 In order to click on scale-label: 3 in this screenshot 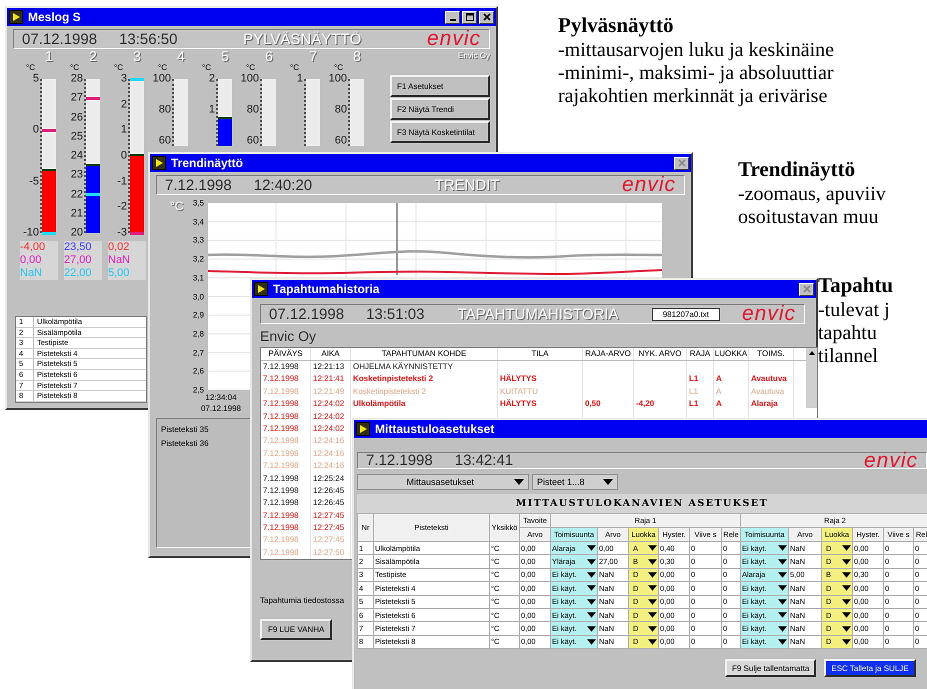, I will do `click(123, 79)`.